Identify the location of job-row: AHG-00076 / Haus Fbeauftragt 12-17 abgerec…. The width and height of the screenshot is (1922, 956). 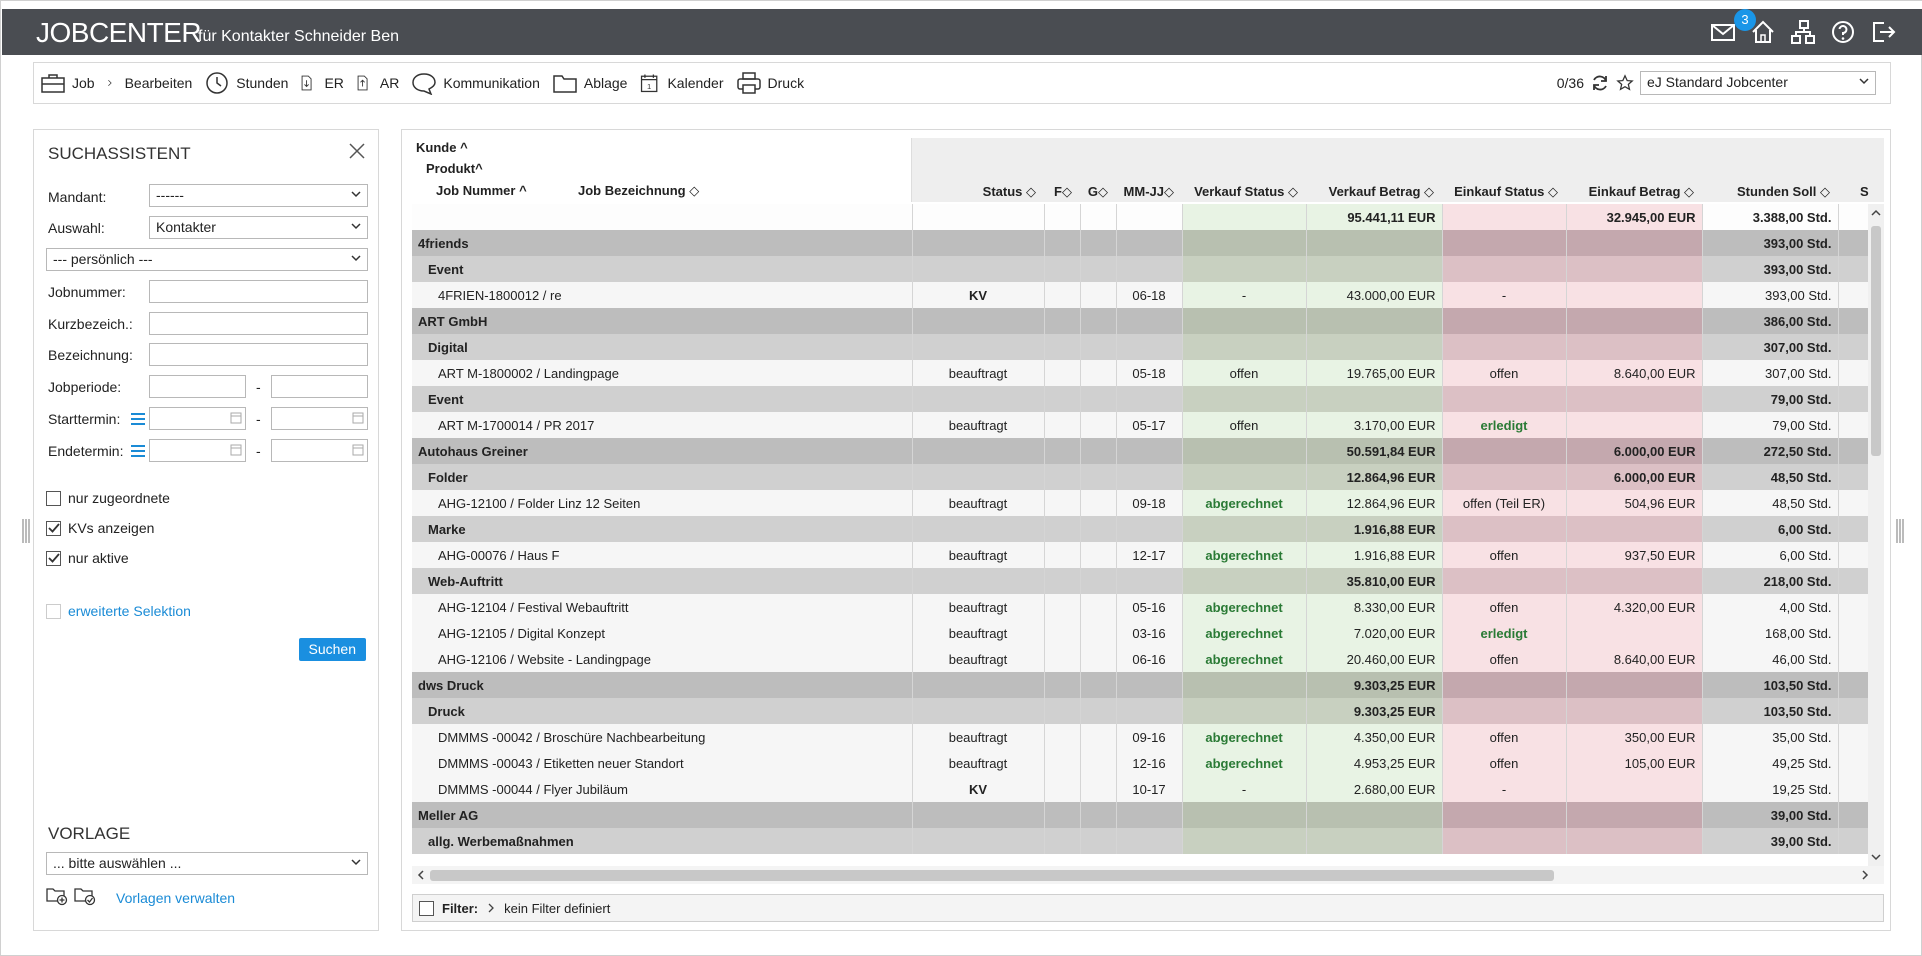
(1148, 555).